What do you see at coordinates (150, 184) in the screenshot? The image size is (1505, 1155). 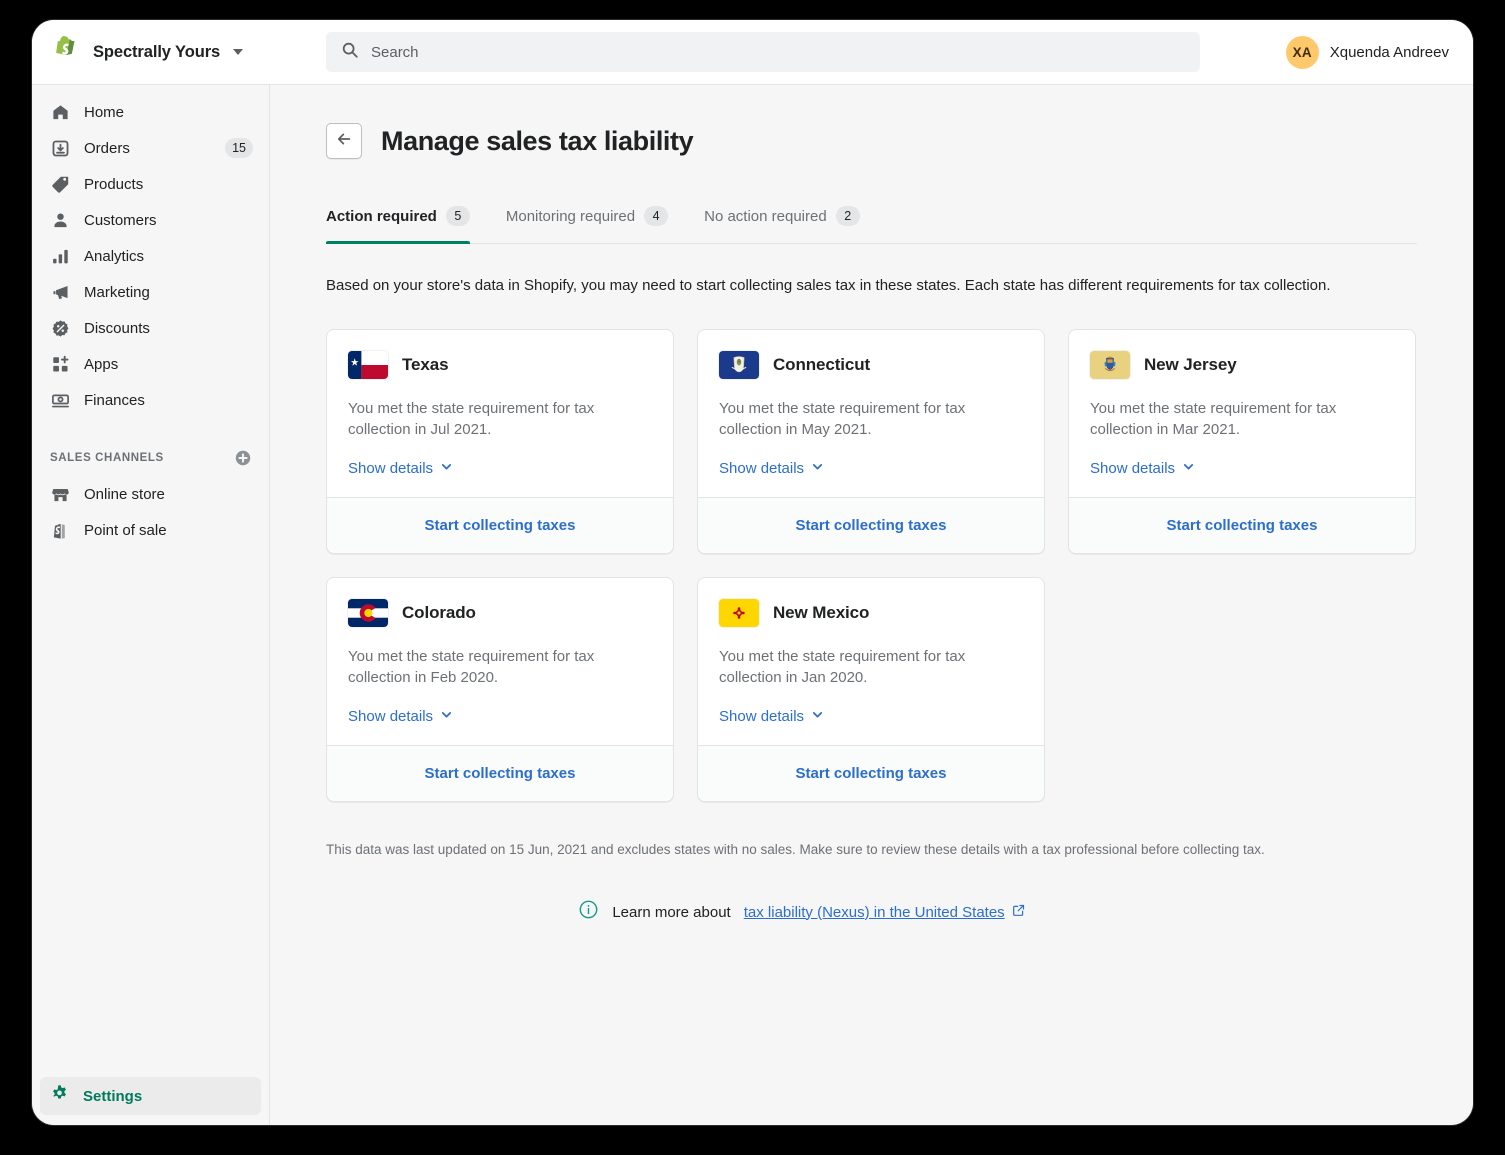 I see `sidebar-item-products: Products` at bounding box center [150, 184].